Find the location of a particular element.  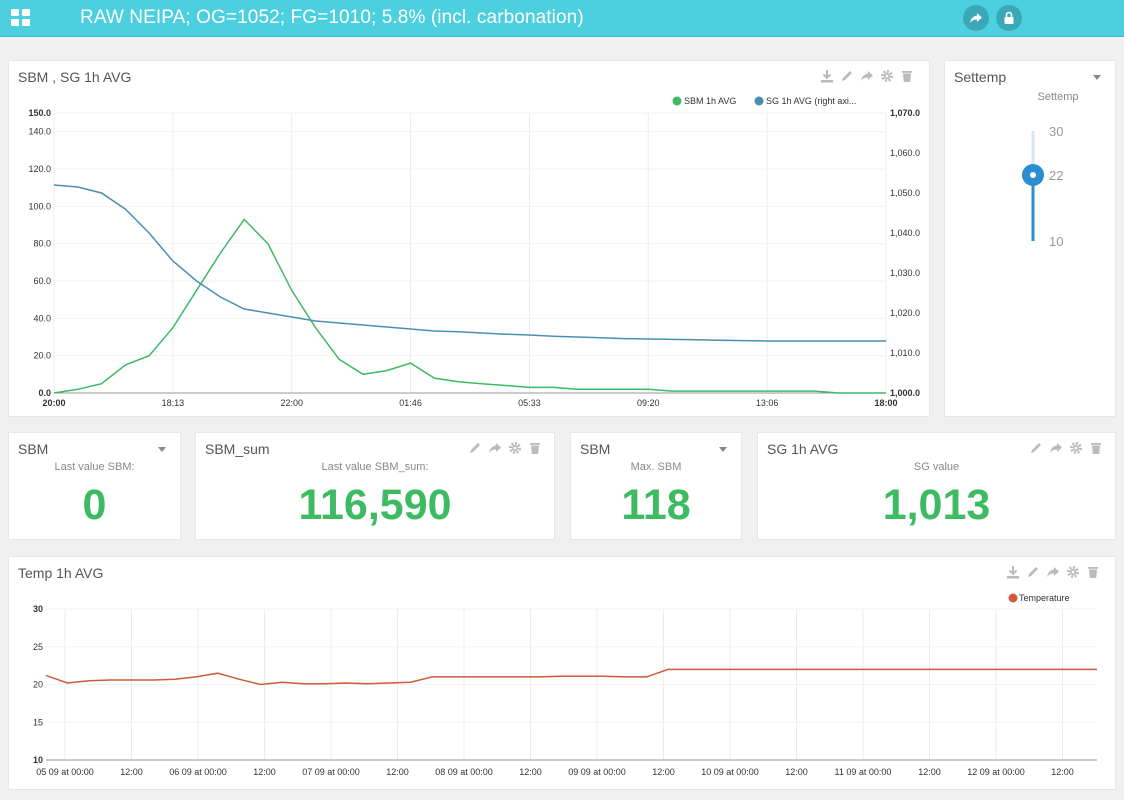

settemp-panel: Settemp Settemp 30 22 10 is located at coordinates (1030, 238).